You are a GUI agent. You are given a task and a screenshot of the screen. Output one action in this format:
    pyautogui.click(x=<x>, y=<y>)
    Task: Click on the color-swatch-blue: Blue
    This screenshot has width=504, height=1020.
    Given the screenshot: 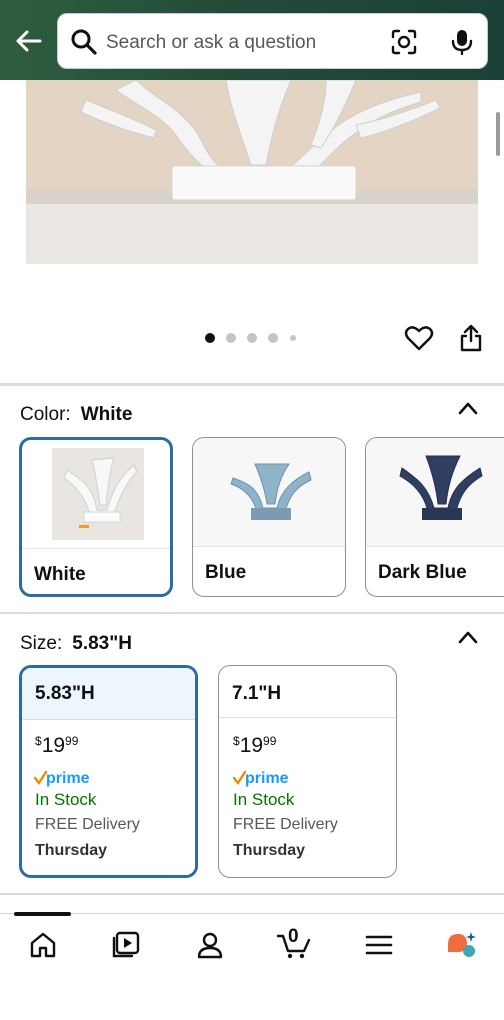 What is the action you would take?
    pyautogui.click(x=269, y=517)
    